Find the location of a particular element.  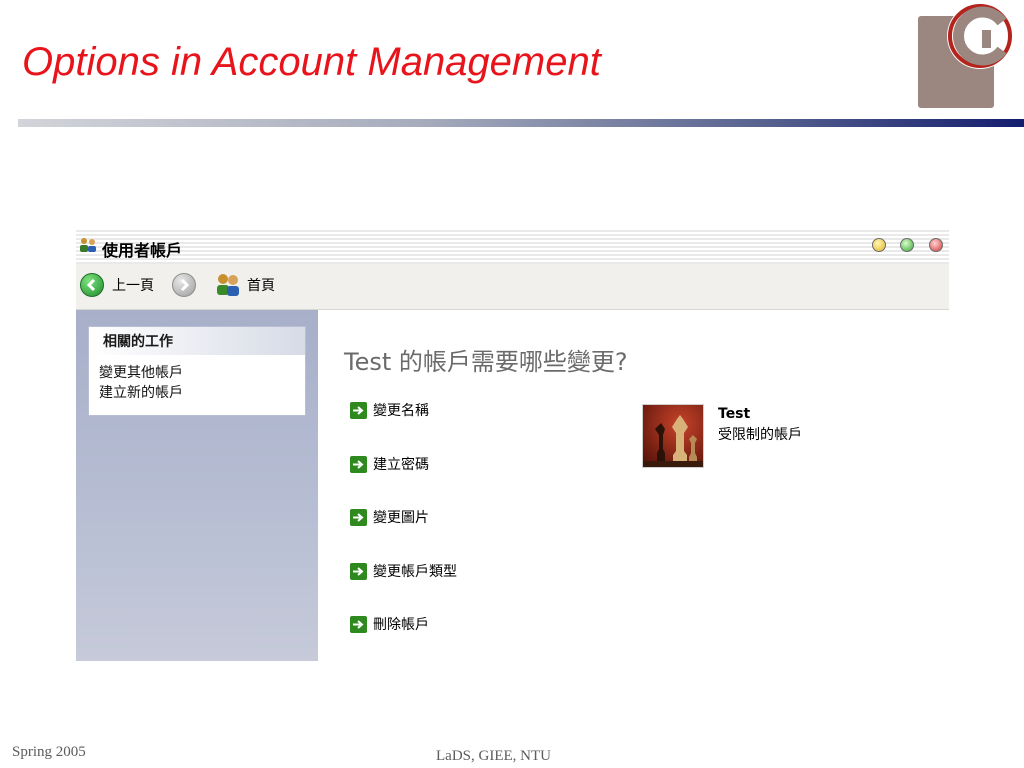

back-arrow-icon is located at coordinates (92, 285).